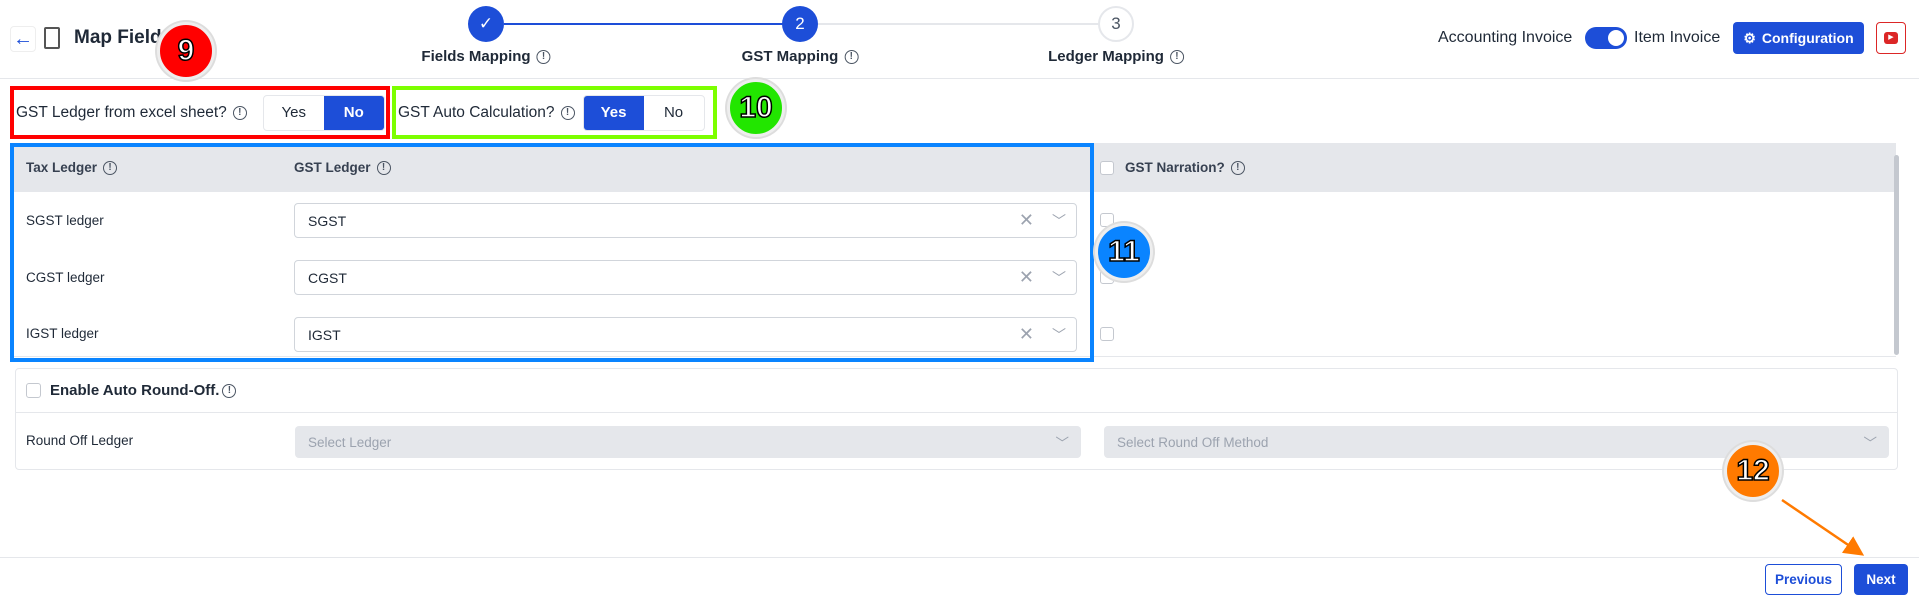 This screenshot has height=601, width=1919. Describe the element at coordinates (1823, 527) in the screenshot. I see `annotation-arrow` at that location.